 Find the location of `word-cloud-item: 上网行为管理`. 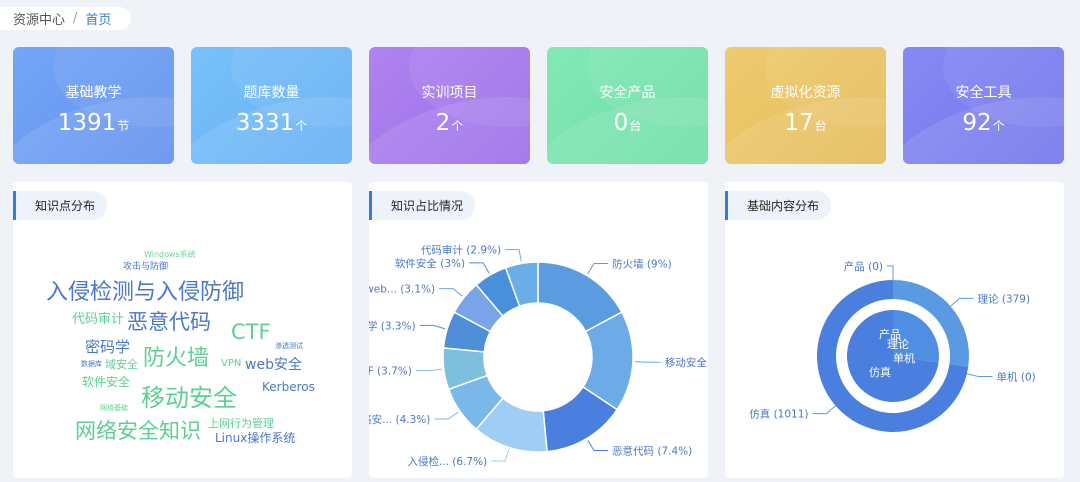

word-cloud-item: 上网行为管理 is located at coordinates (241, 423).